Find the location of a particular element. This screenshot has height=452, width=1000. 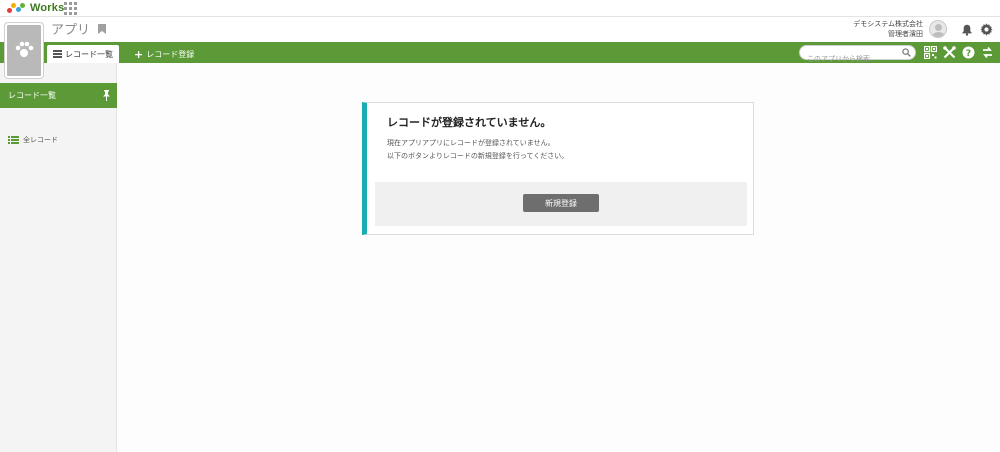

help-icon: ? is located at coordinates (968, 52).